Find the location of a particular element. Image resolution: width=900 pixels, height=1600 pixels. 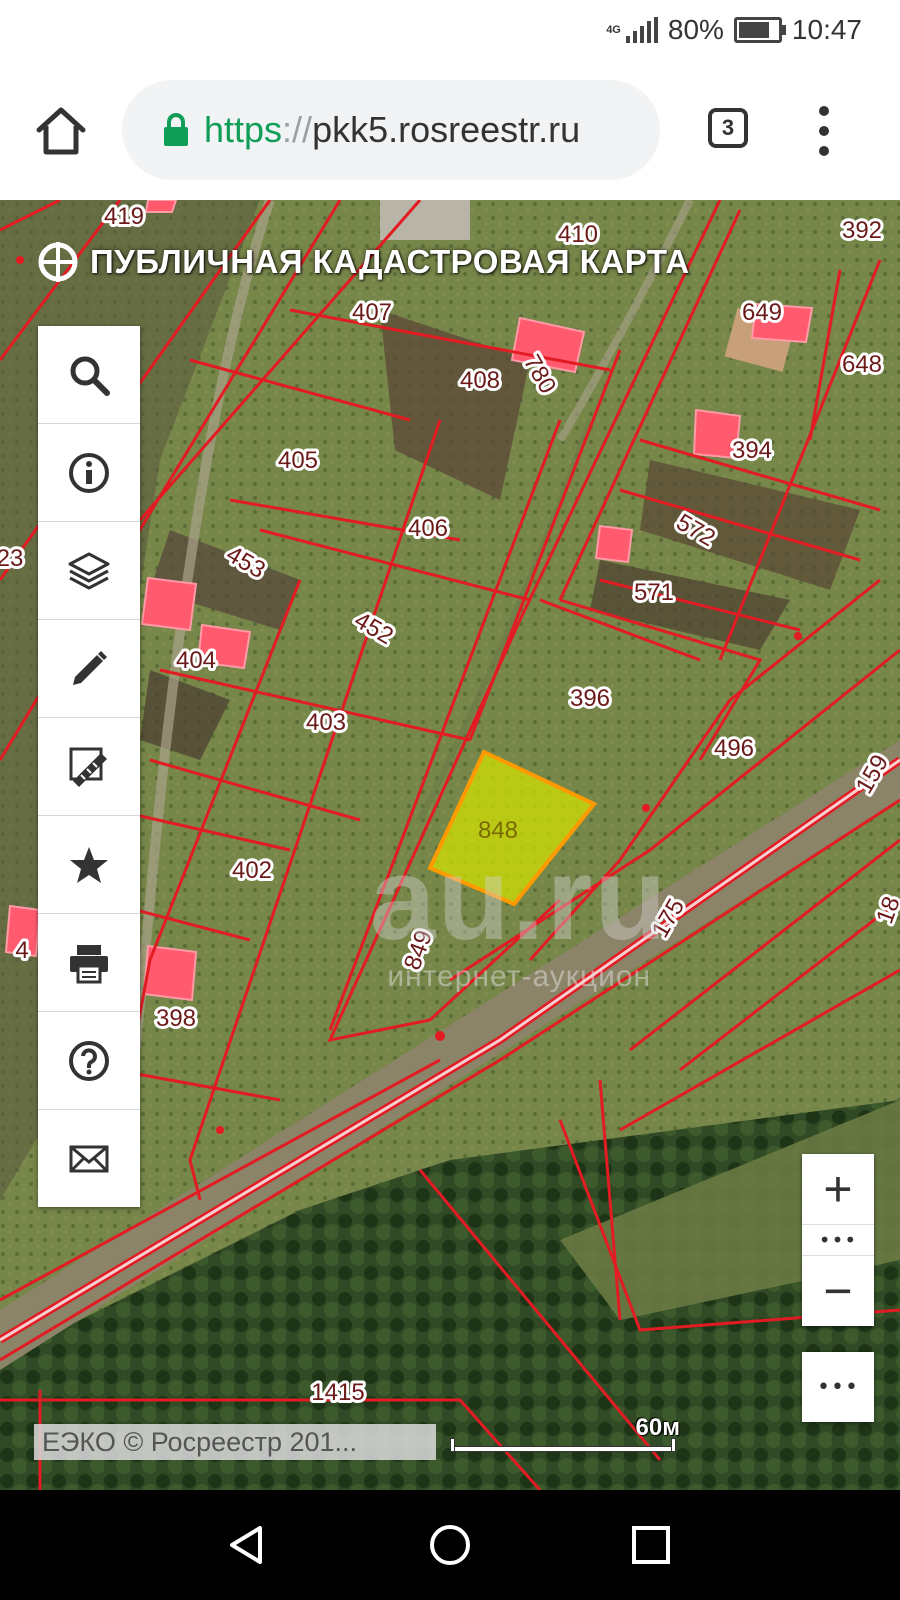

layers-icon is located at coordinates (89, 570).